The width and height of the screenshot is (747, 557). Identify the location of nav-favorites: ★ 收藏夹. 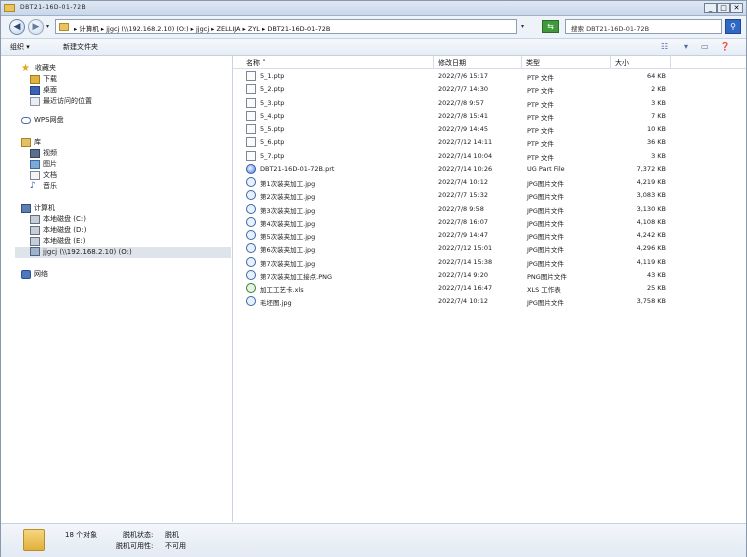
(38, 68).